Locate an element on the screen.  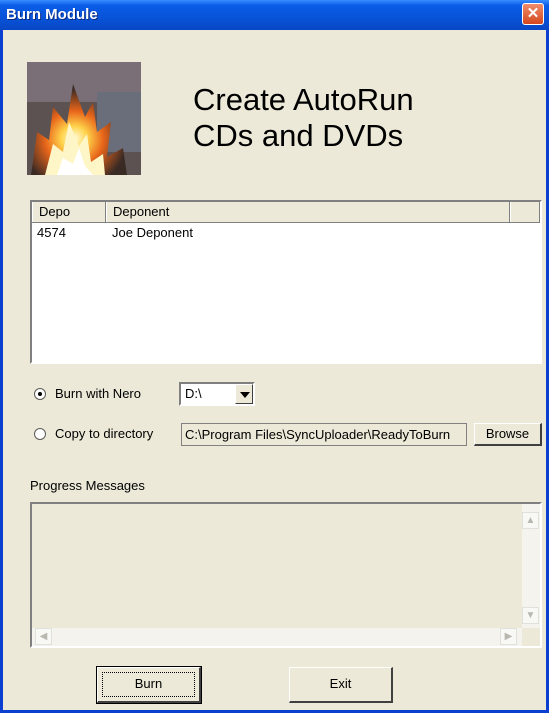
scrollbar-corner is located at coordinates (531, 637).